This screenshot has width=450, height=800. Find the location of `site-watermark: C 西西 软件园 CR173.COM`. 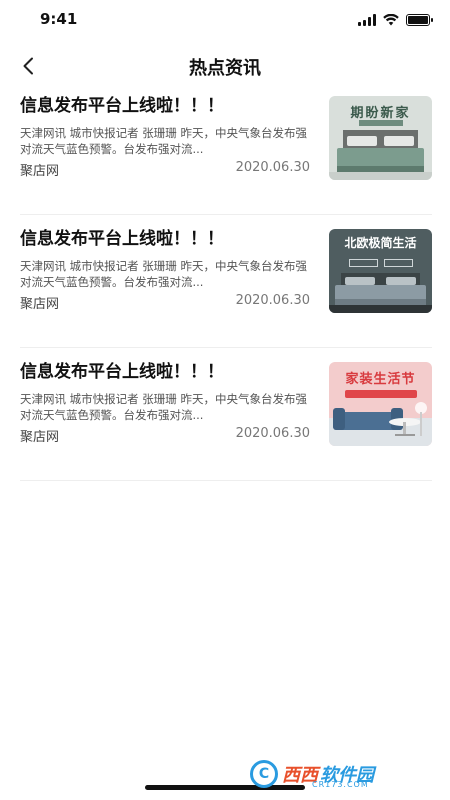

site-watermark: C 西西 软件园 CR173.COM is located at coordinates (341, 774).